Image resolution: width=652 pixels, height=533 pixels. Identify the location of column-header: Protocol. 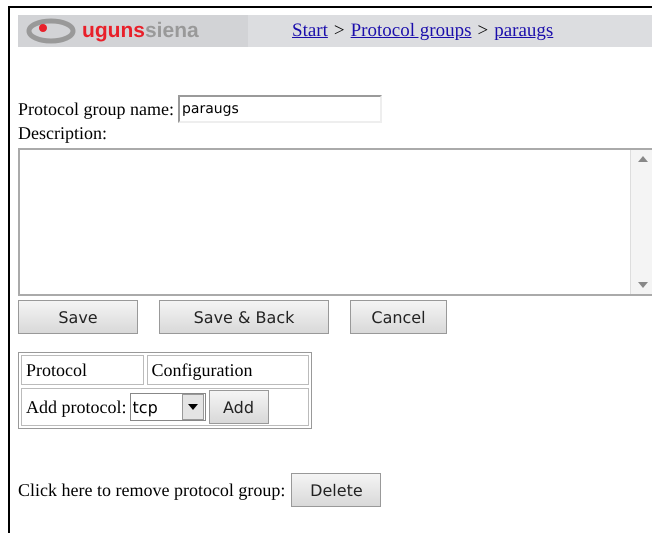
(82, 370).